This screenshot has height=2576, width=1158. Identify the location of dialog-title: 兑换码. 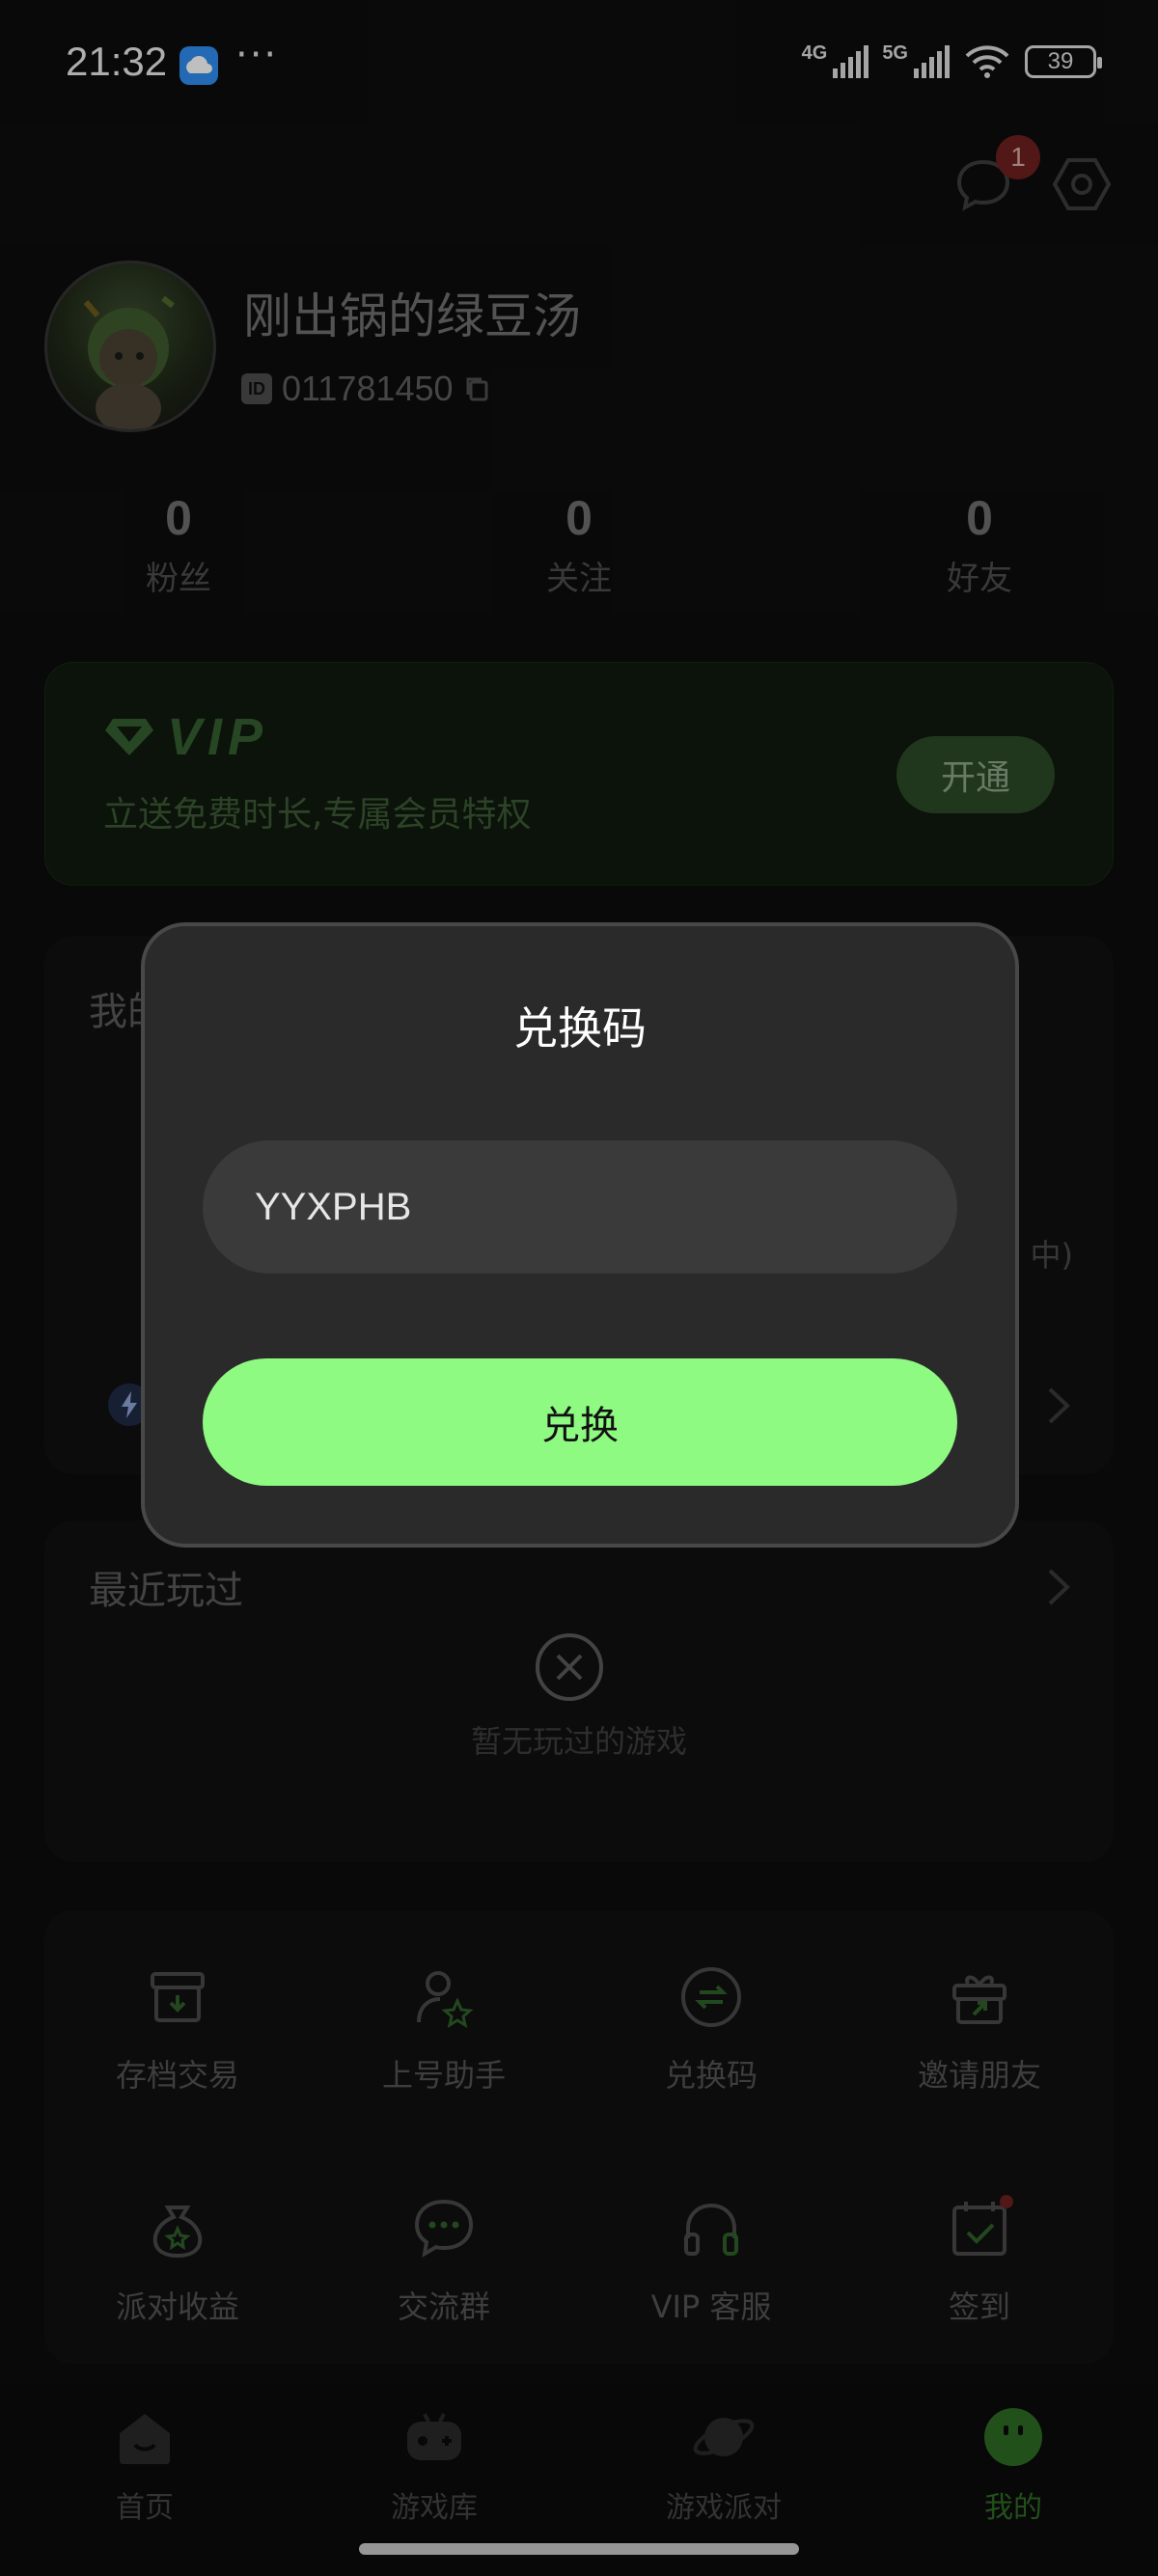
(580, 1028).